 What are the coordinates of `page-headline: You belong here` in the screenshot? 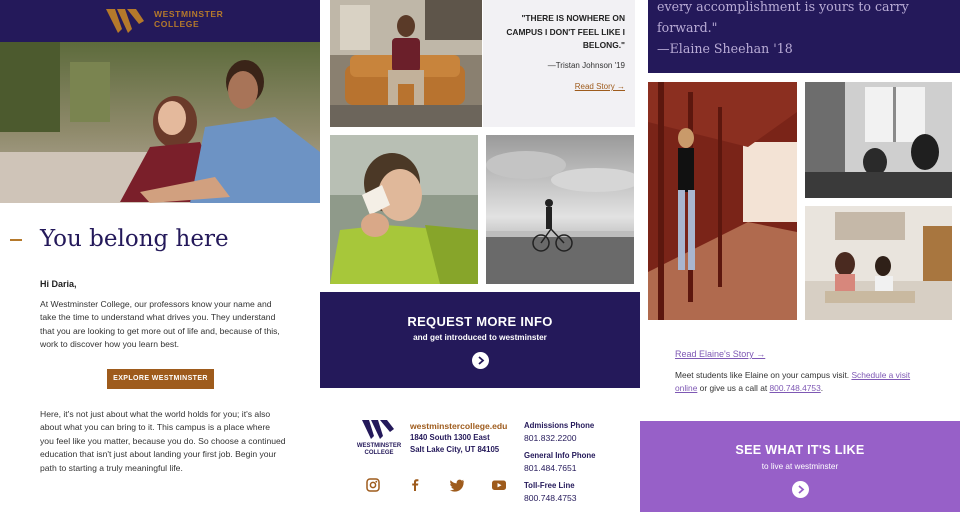 It's located at (119, 239).